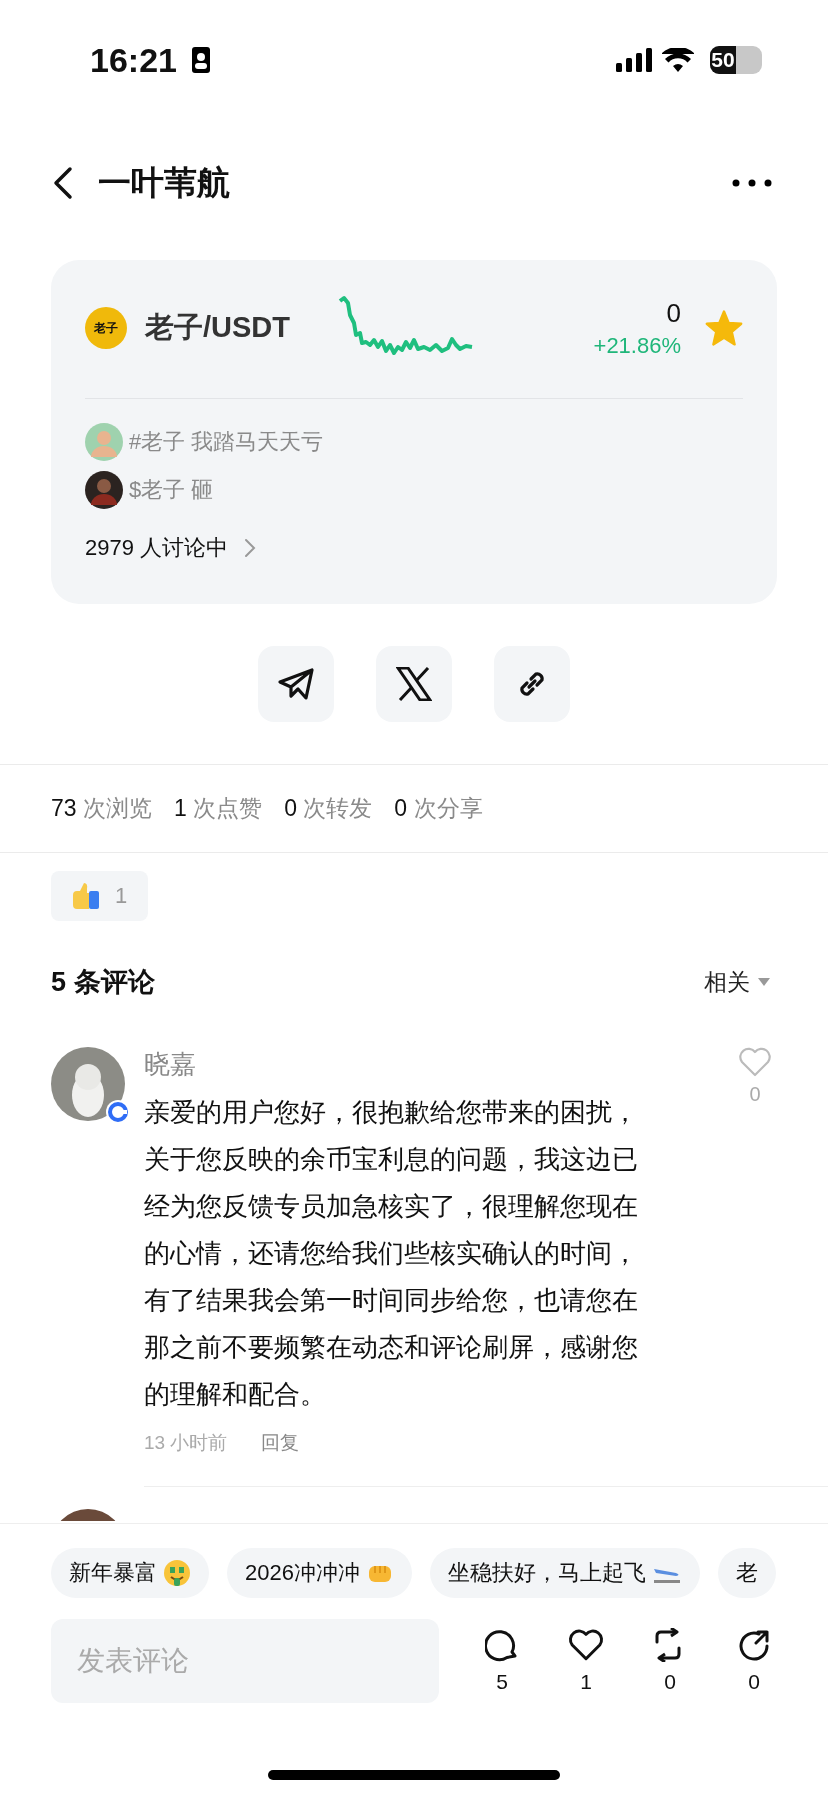  I want to click on chevron-right-icon, so click(250, 548).